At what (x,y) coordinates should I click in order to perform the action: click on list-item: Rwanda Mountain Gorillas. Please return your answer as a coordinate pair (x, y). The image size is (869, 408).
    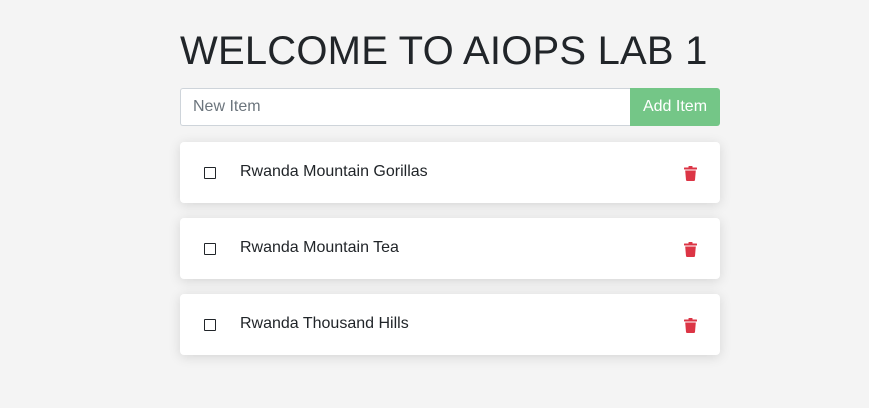
    Looking at the image, I should click on (450, 172).